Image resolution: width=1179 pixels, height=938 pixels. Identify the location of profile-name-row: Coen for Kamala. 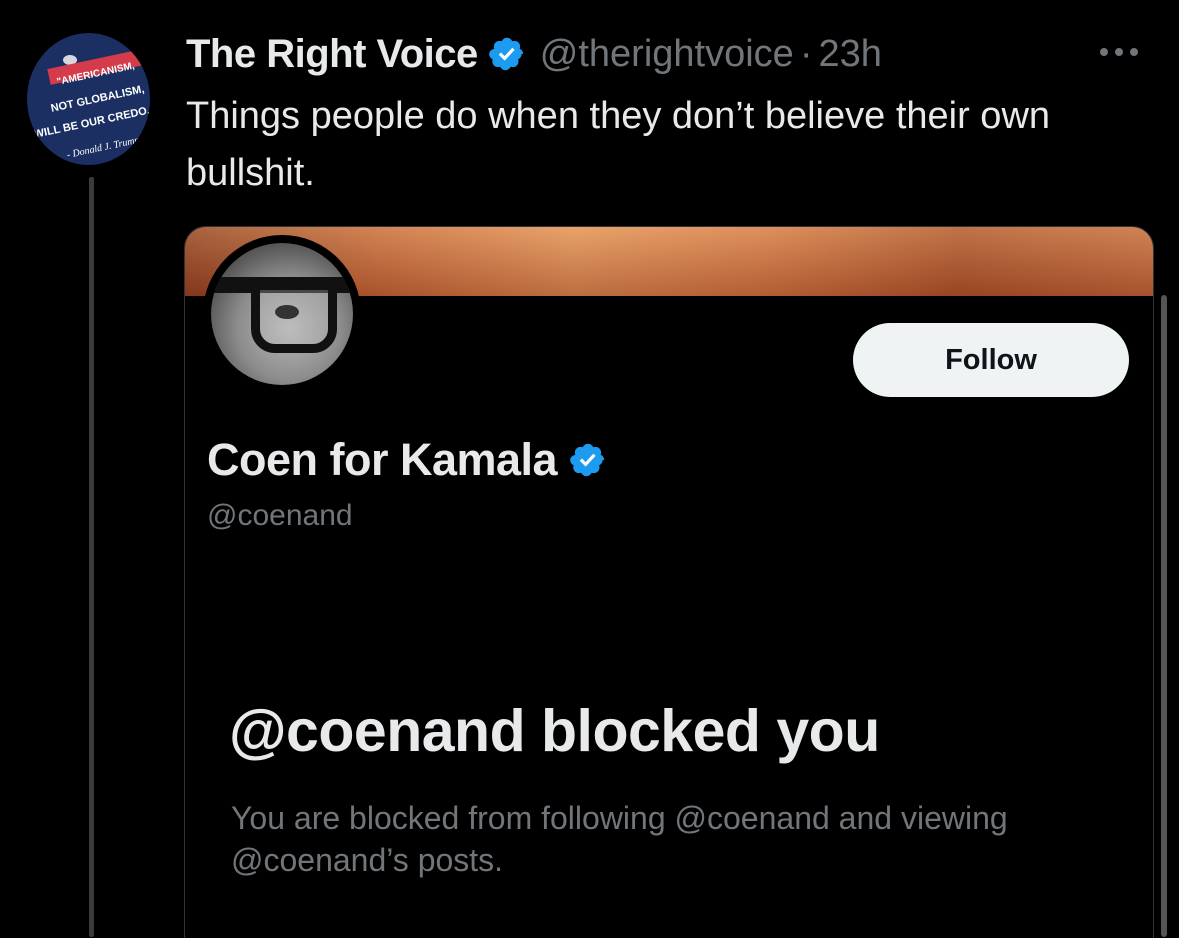
(407, 460).